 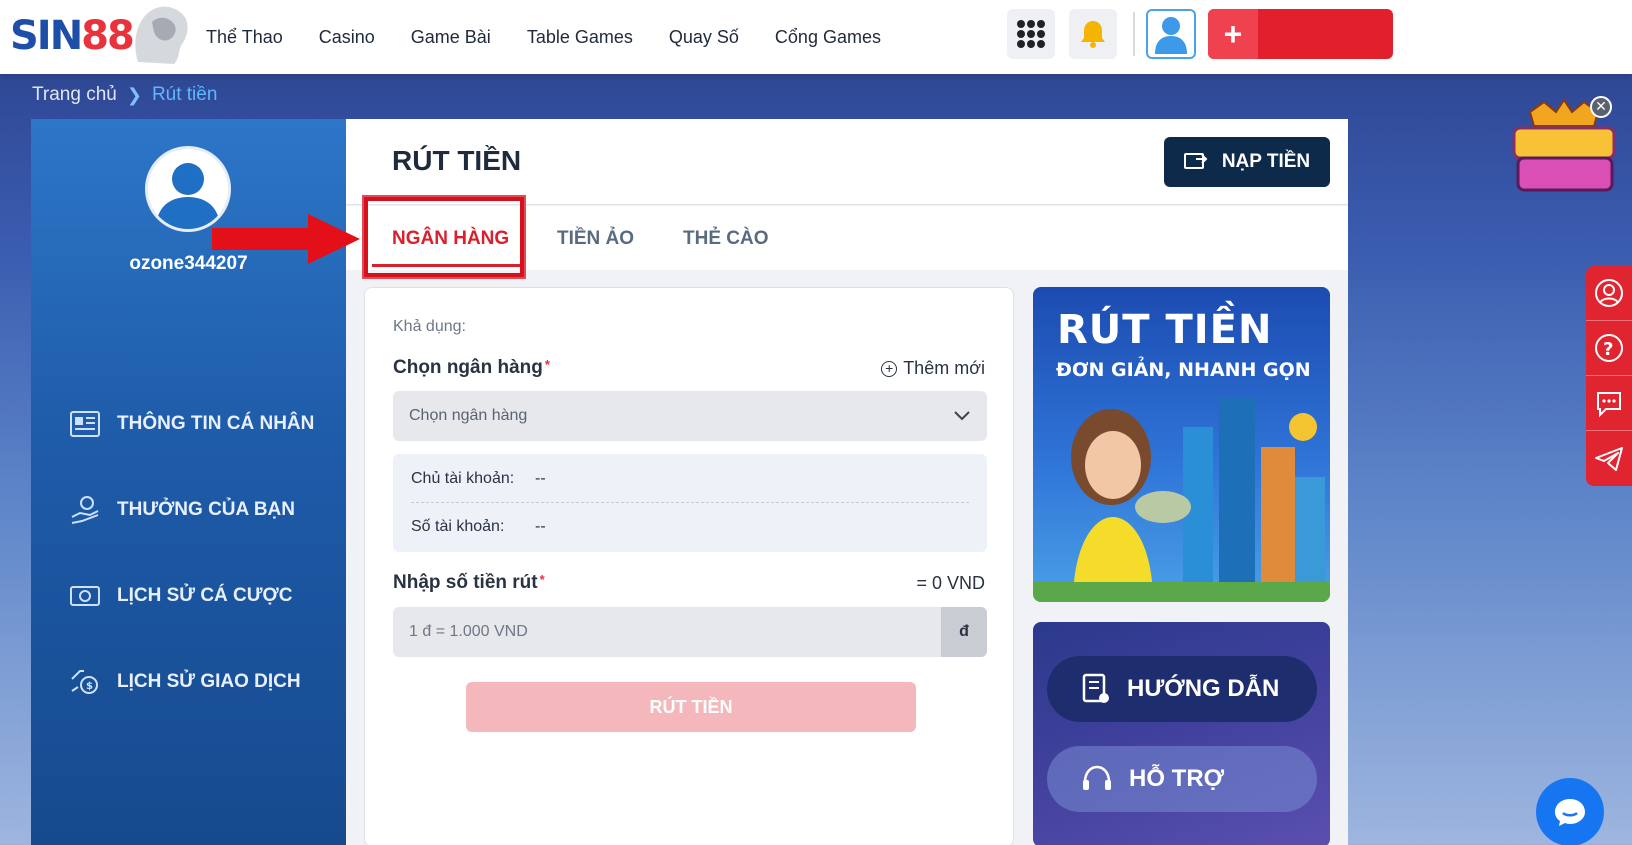 I want to click on chevron-down-icon, so click(x=962, y=416).